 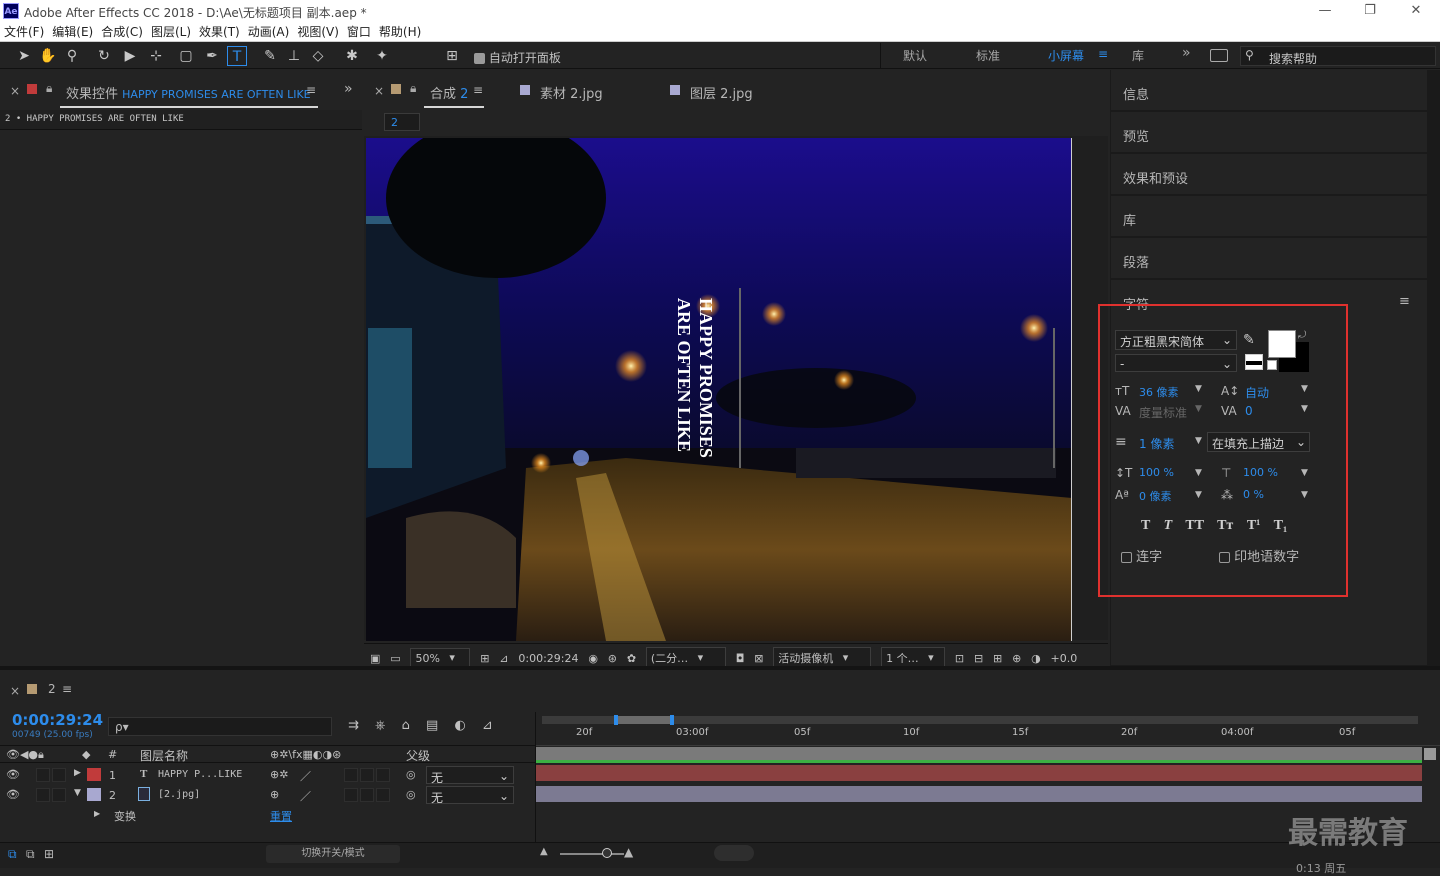 What do you see at coordinates (57, 720) in the screenshot?
I see `timeline-timecode: 0:00:29:24` at bounding box center [57, 720].